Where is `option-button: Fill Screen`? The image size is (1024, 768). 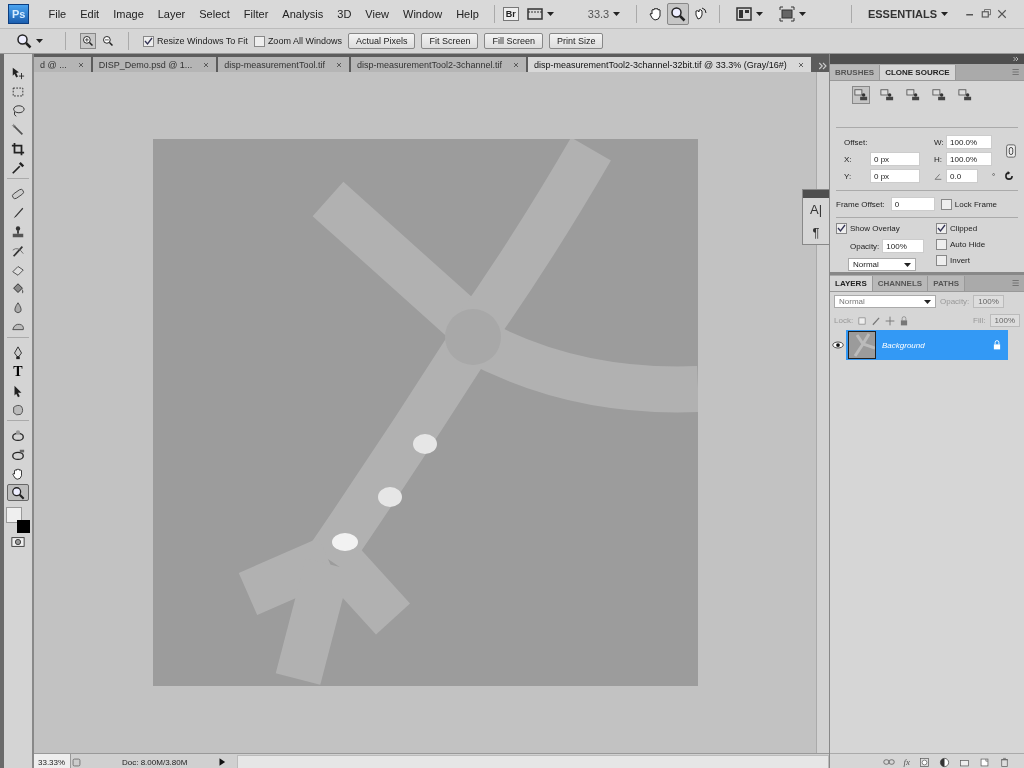 option-button: Fill Screen is located at coordinates (513, 41).